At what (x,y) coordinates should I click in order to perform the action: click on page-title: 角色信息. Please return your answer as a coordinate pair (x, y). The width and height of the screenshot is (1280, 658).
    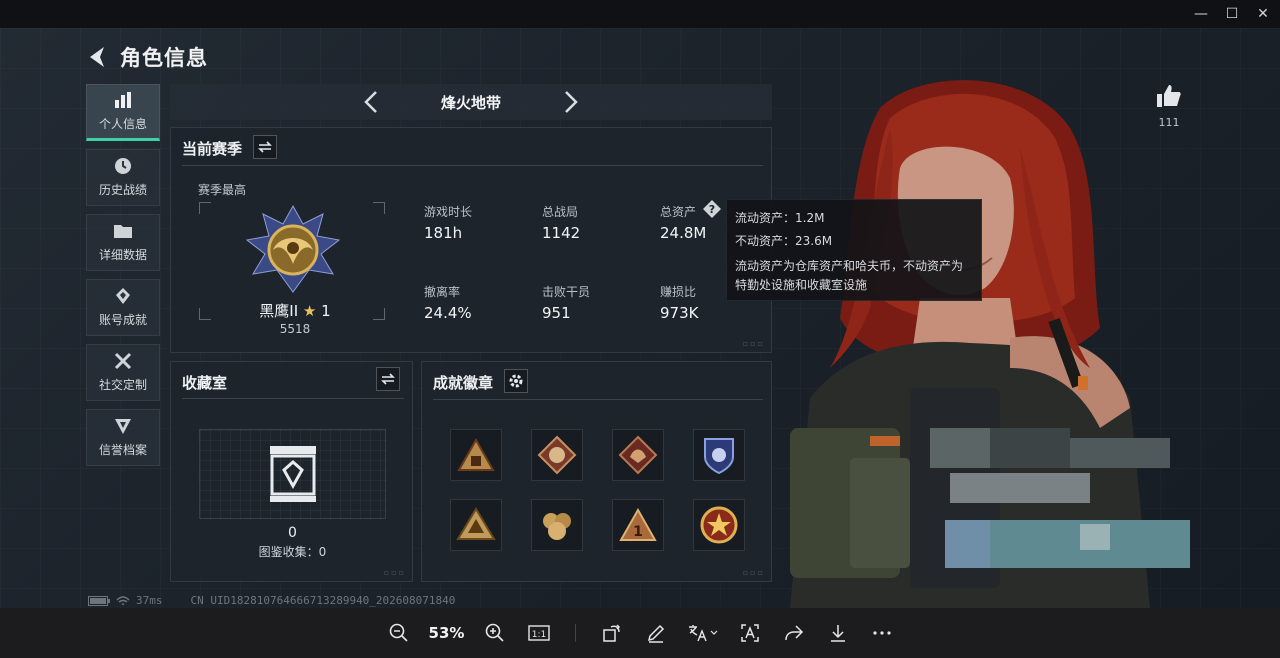
    Looking at the image, I should click on (164, 58).